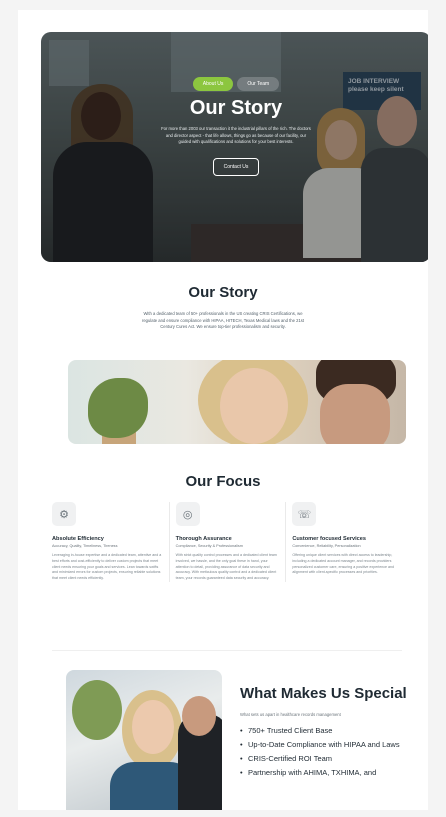 The image size is (446, 817). I want to click on focus-title: Our Focus, so click(223, 481).